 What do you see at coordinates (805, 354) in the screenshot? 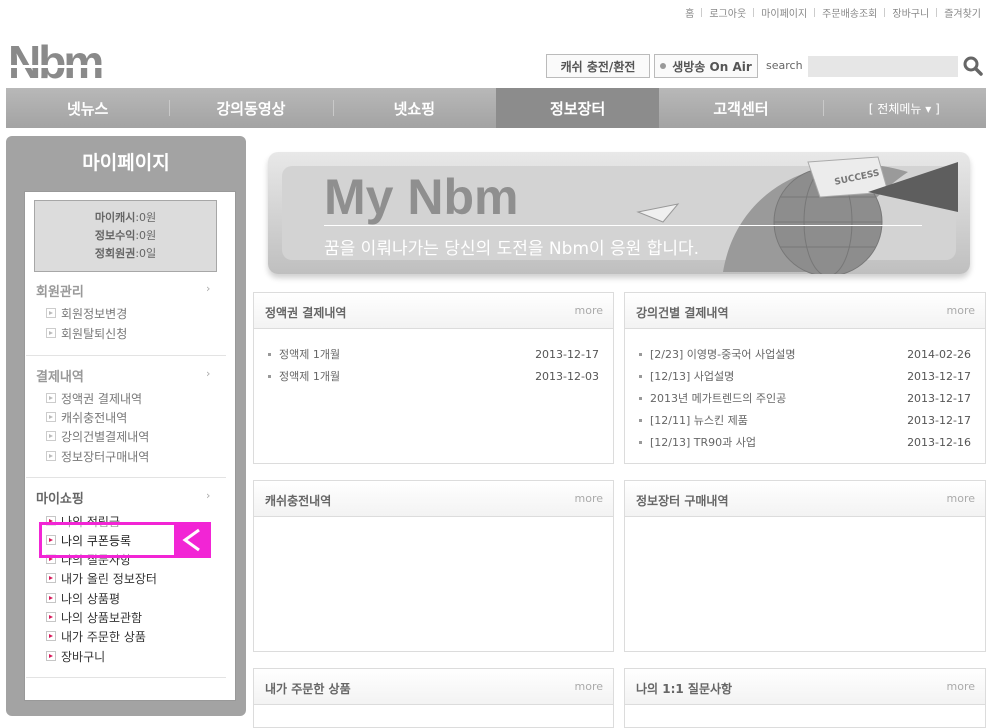
I see `list-item: [2/23] 이영명-중국어 사업설명 2014-02-26` at bounding box center [805, 354].